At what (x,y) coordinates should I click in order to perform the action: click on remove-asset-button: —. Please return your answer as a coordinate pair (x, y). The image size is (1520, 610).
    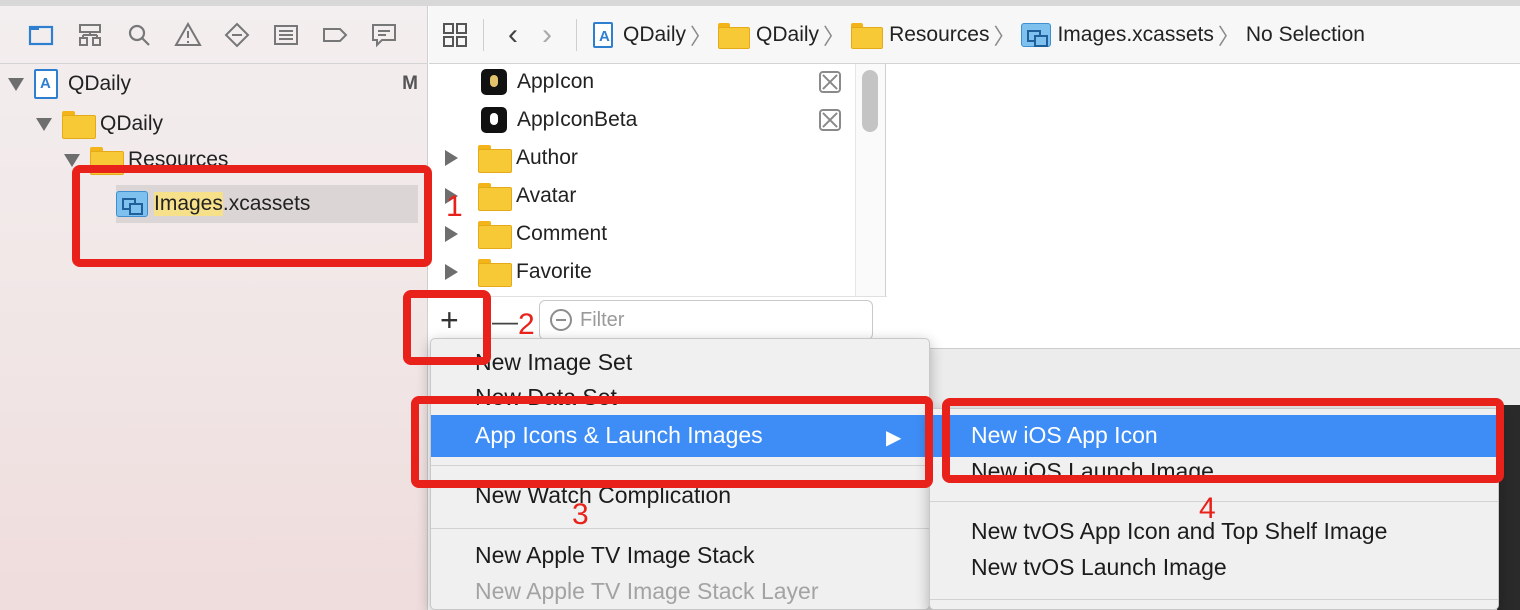
    Looking at the image, I should click on (505, 321).